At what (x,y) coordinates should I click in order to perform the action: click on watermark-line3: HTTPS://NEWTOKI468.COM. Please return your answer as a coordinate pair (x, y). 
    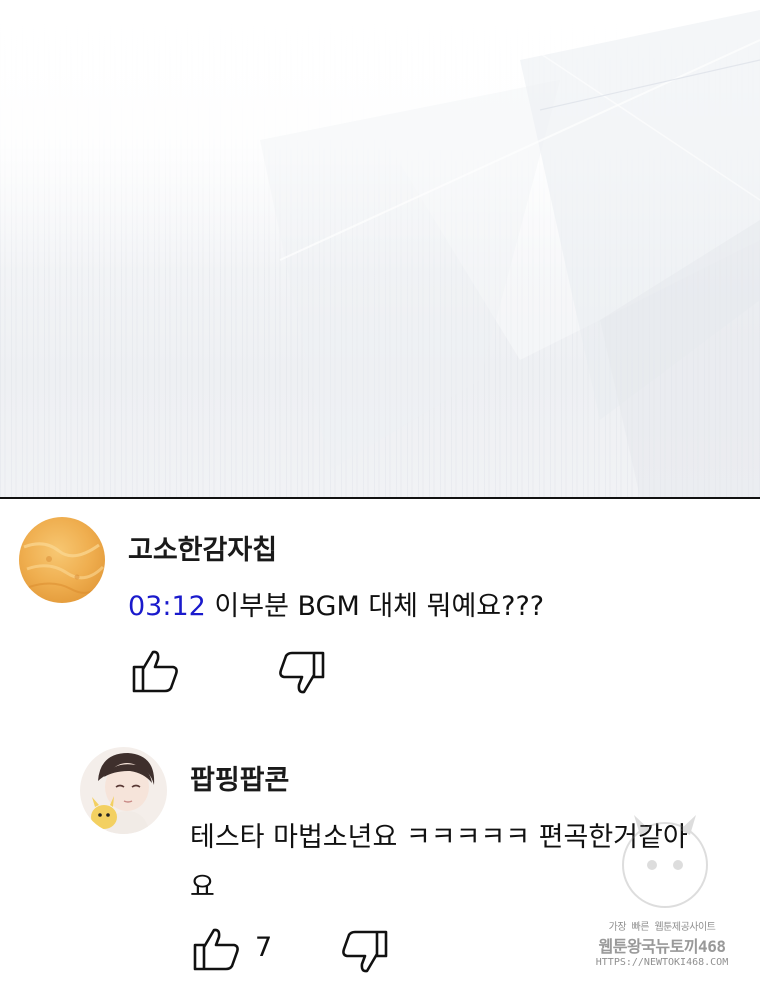
    Looking at the image, I should click on (662, 962).